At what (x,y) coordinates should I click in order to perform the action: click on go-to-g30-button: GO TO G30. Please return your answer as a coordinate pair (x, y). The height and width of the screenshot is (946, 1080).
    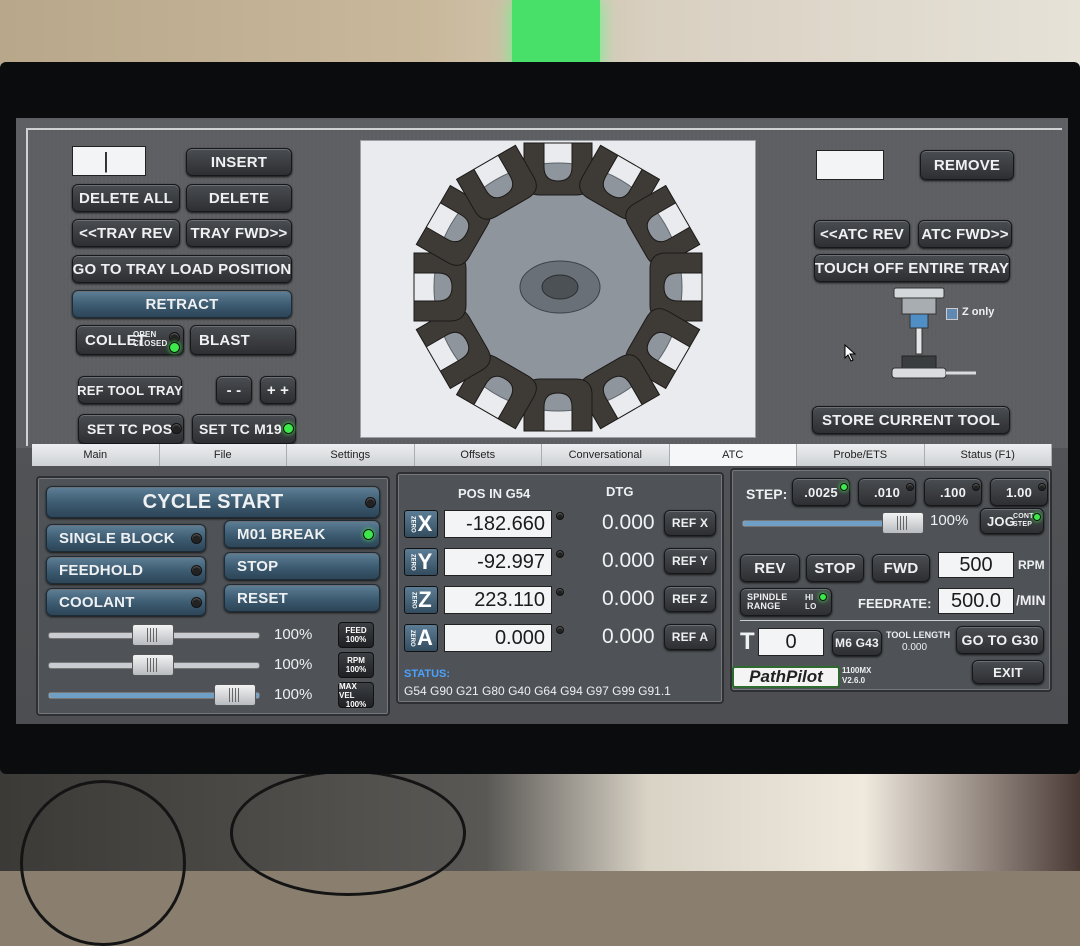
    Looking at the image, I should click on (1000, 640).